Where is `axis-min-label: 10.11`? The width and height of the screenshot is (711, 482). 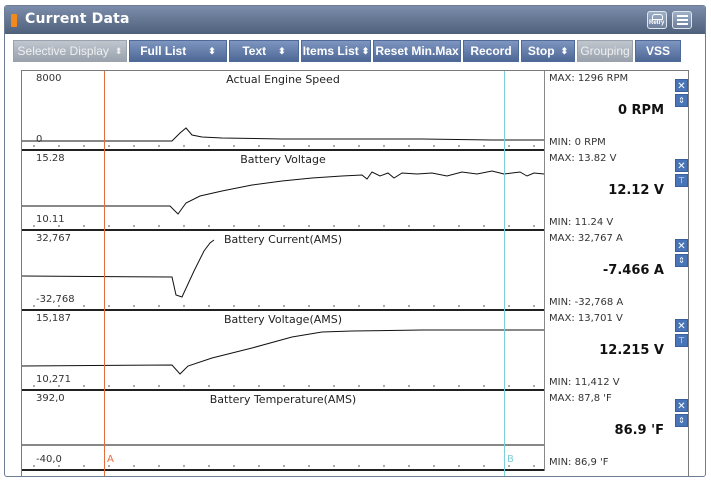 axis-min-label: 10.11 is located at coordinates (50, 219).